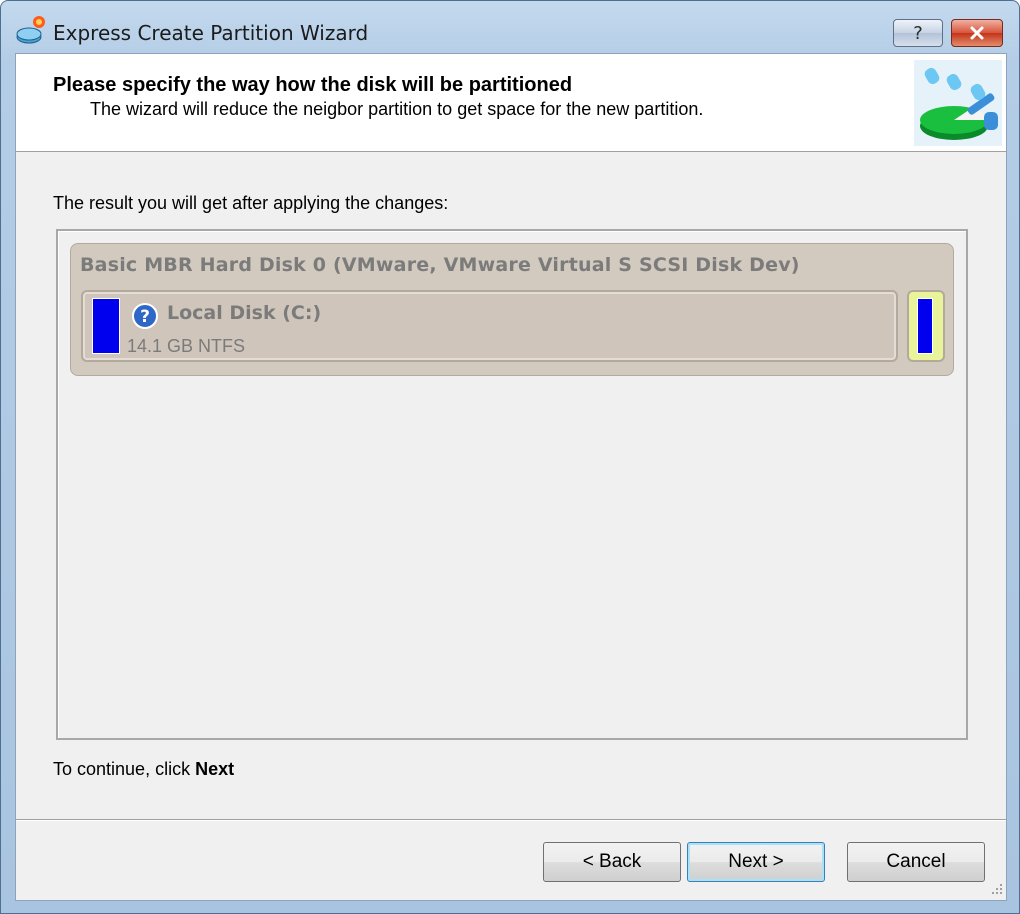 This screenshot has height=914, width=1020. What do you see at coordinates (244, 313) in the screenshot?
I see `partition-name: Local Disk (C:)` at bounding box center [244, 313].